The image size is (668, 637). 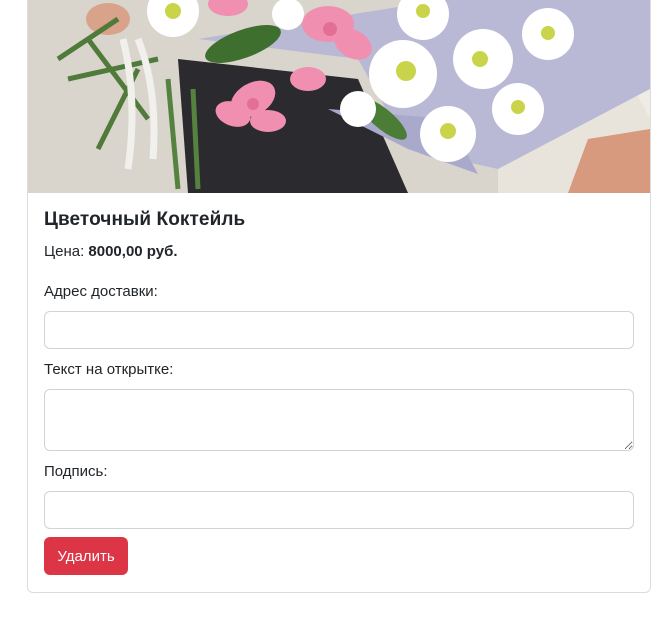 What do you see at coordinates (339, 420) in the screenshot?
I see `card-text-textarea` at bounding box center [339, 420].